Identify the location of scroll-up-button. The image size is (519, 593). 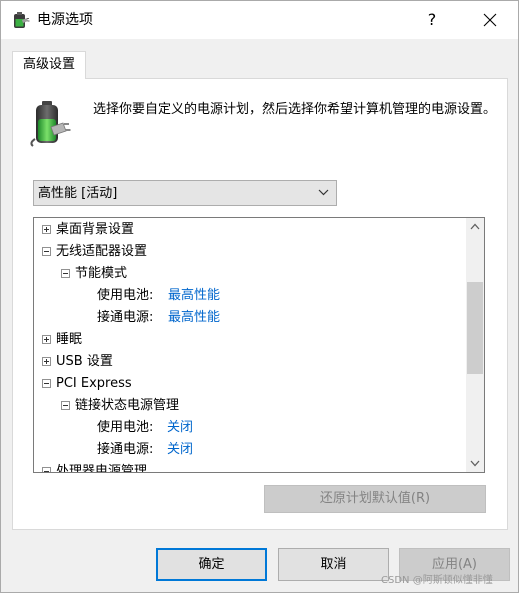
(475, 226).